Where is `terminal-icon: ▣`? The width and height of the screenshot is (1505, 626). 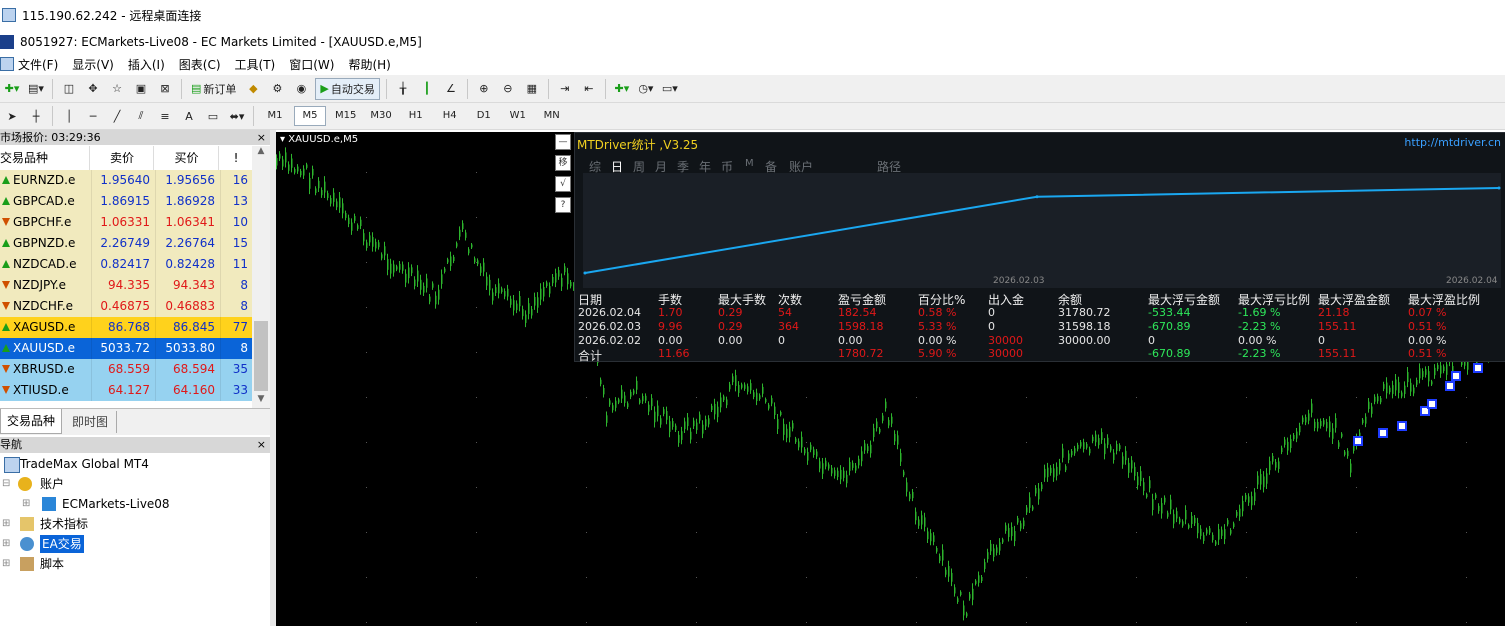
terminal-icon: ▣ is located at coordinates (141, 89).